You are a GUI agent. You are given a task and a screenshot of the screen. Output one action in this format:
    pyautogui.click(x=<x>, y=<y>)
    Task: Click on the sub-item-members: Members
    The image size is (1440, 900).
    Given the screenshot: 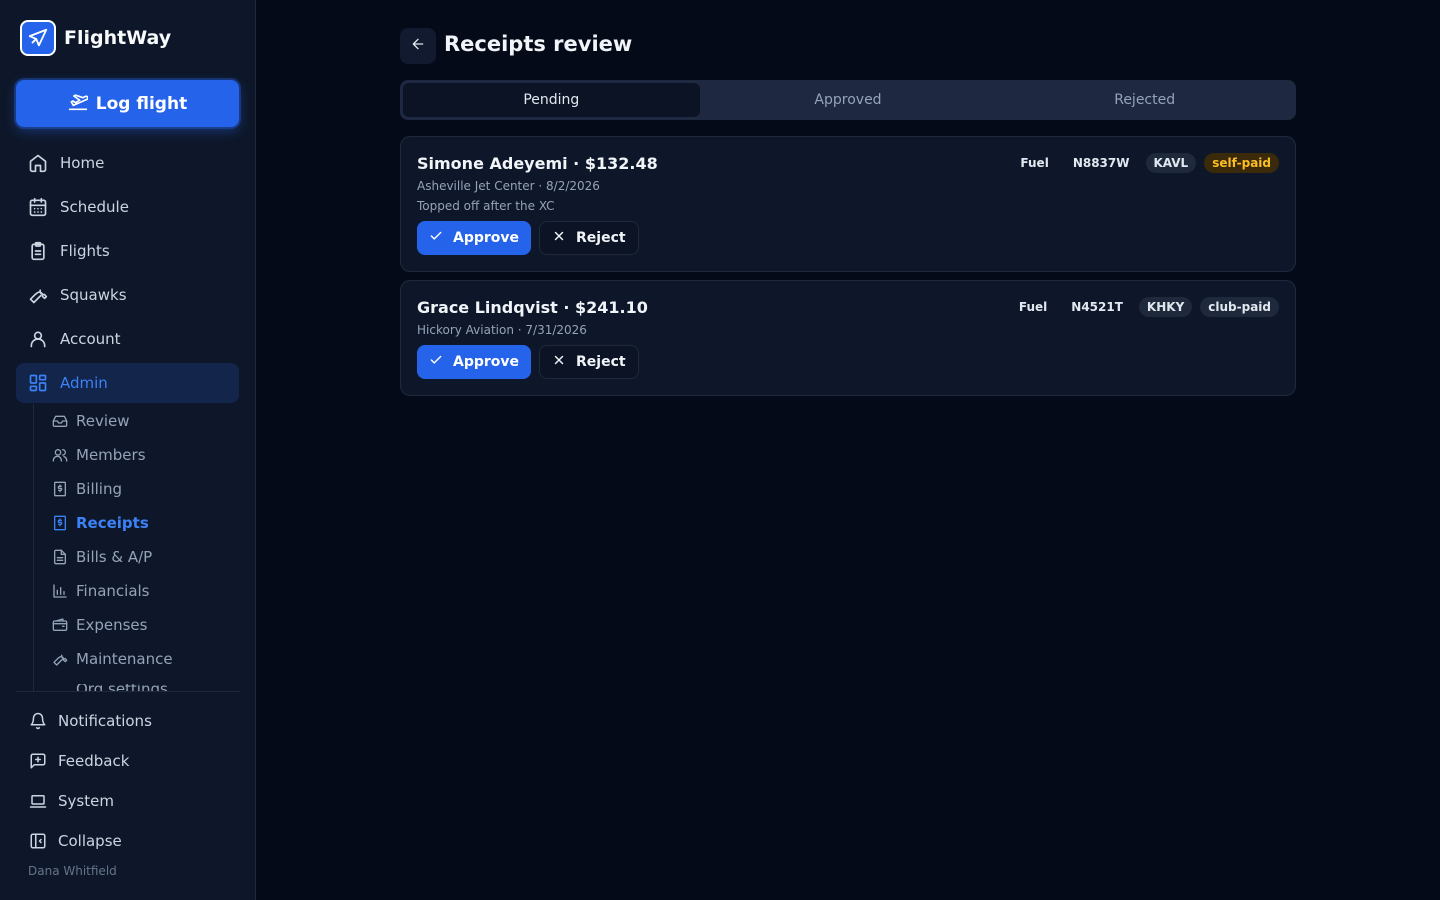 What is the action you would take?
    pyautogui.click(x=99, y=455)
    